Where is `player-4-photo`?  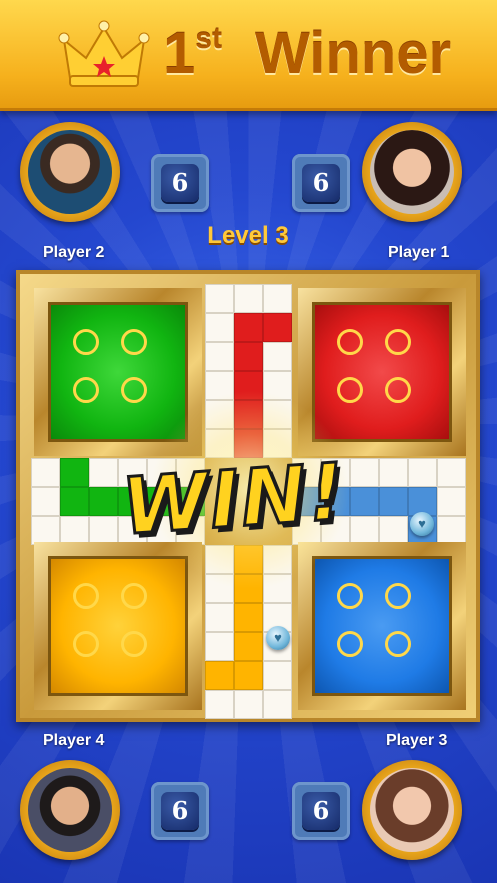 player-4-photo is located at coordinates (70, 810).